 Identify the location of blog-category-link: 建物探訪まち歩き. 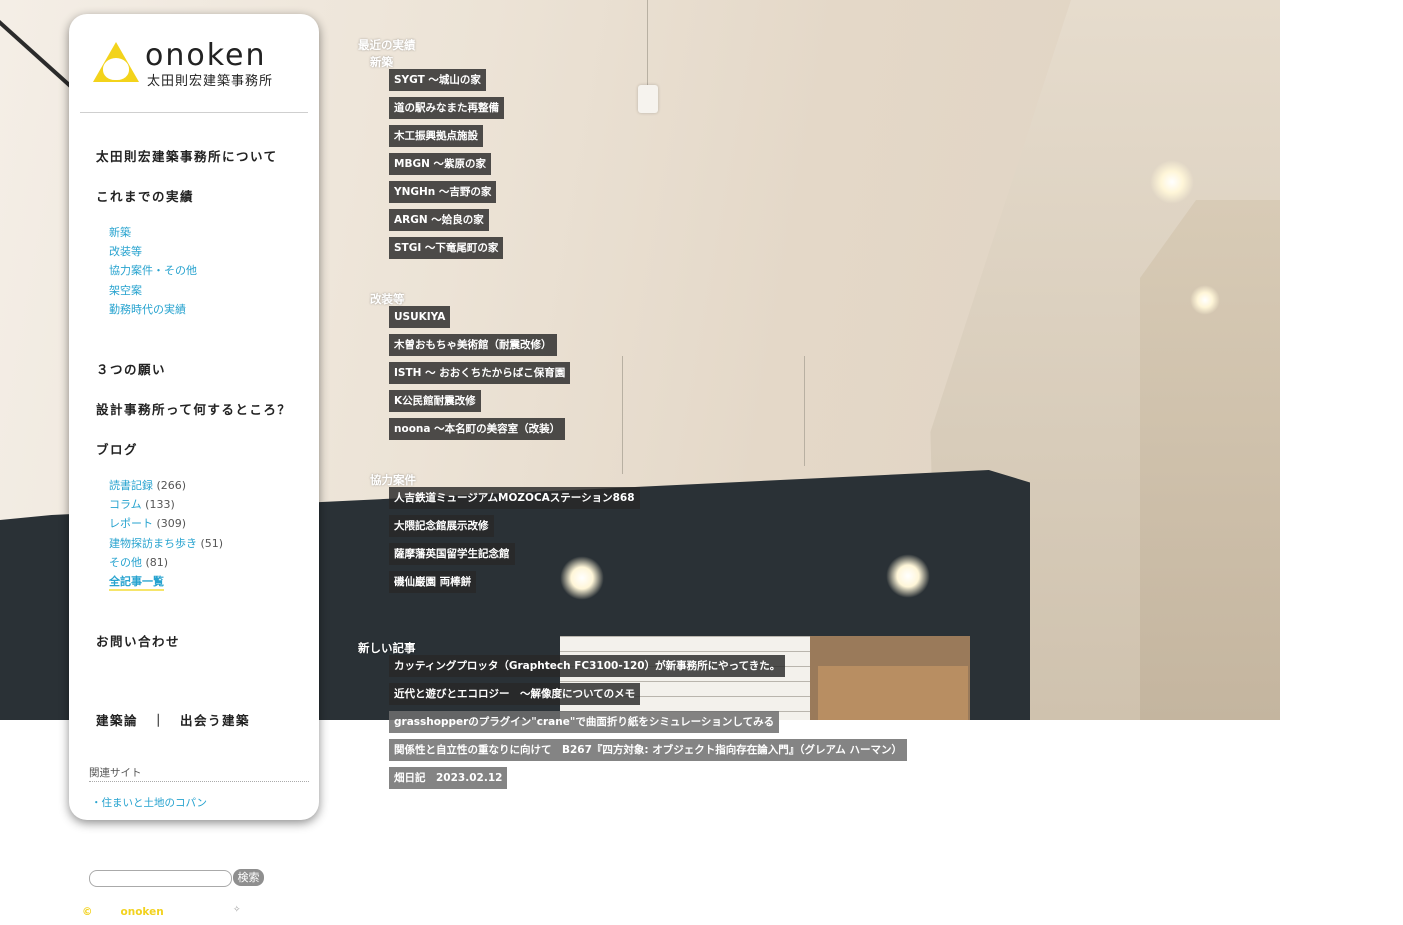
(153, 543).